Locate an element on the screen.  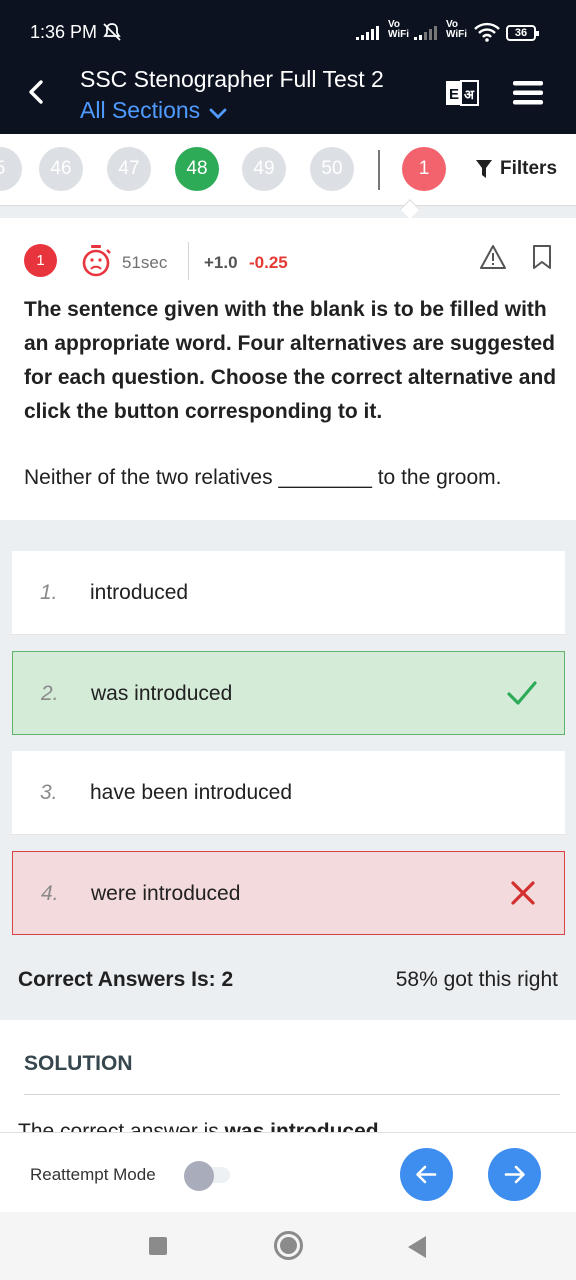
page-title: SSC Stenographer Full Test 2 is located at coordinates (232, 79).